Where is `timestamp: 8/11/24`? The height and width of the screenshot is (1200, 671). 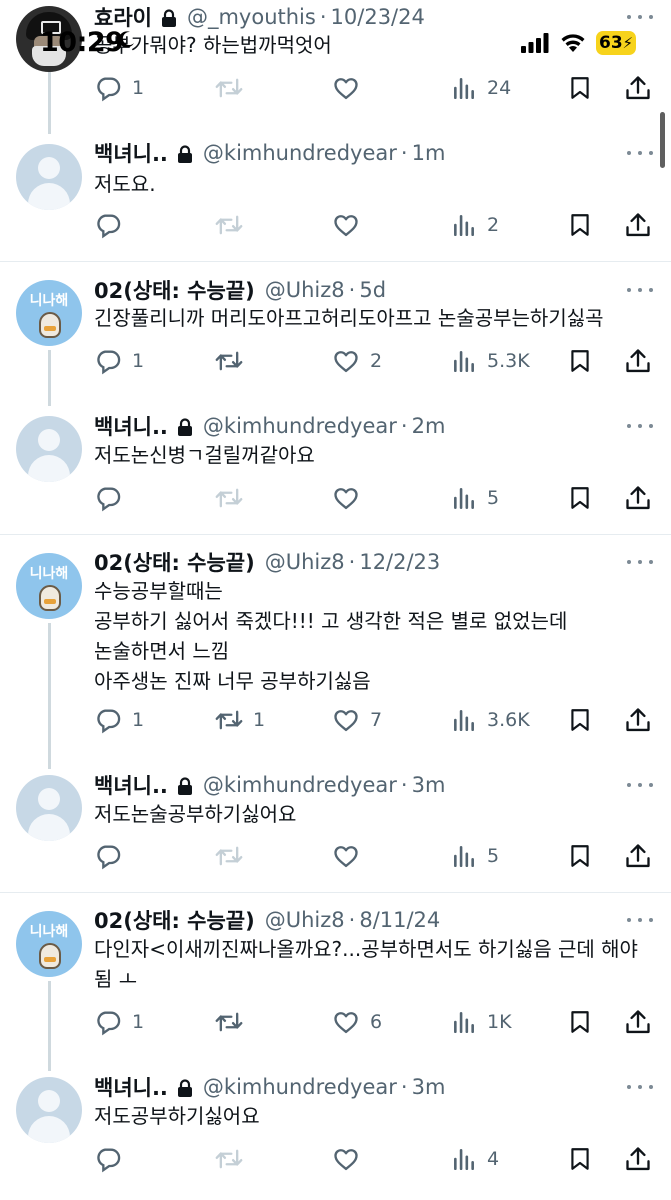 timestamp: 8/11/24 is located at coordinates (399, 920).